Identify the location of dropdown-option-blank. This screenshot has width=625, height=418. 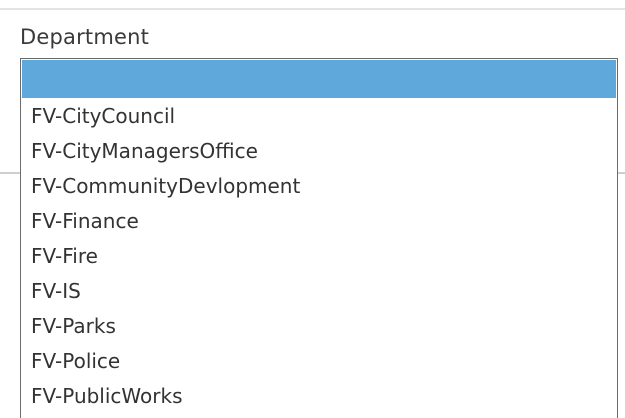
(319, 79).